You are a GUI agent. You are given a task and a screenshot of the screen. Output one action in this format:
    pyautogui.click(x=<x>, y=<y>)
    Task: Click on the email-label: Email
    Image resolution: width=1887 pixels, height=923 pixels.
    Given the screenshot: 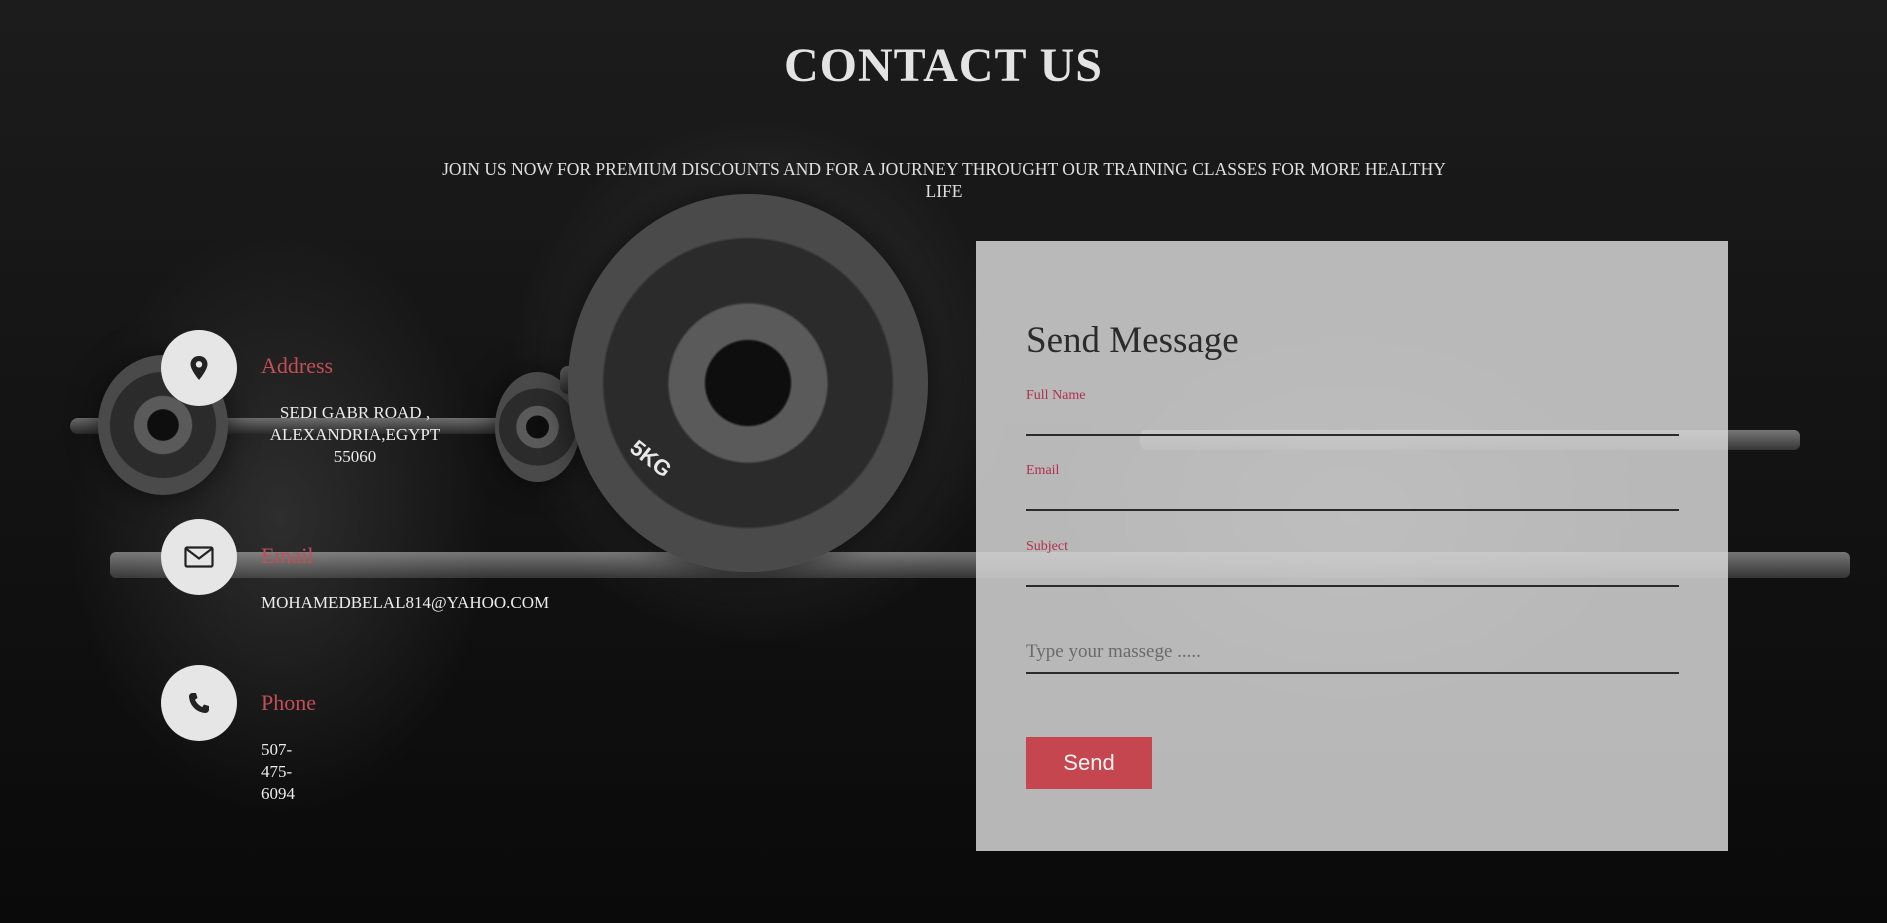 What is the action you would take?
    pyautogui.click(x=287, y=555)
    